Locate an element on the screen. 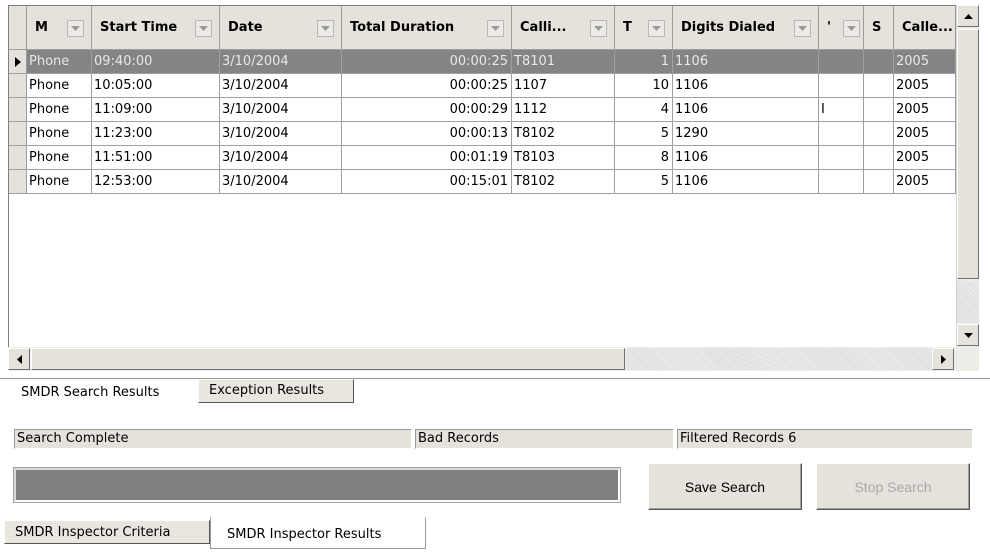  start-time-cell: 09:40:00 is located at coordinates (156, 62).